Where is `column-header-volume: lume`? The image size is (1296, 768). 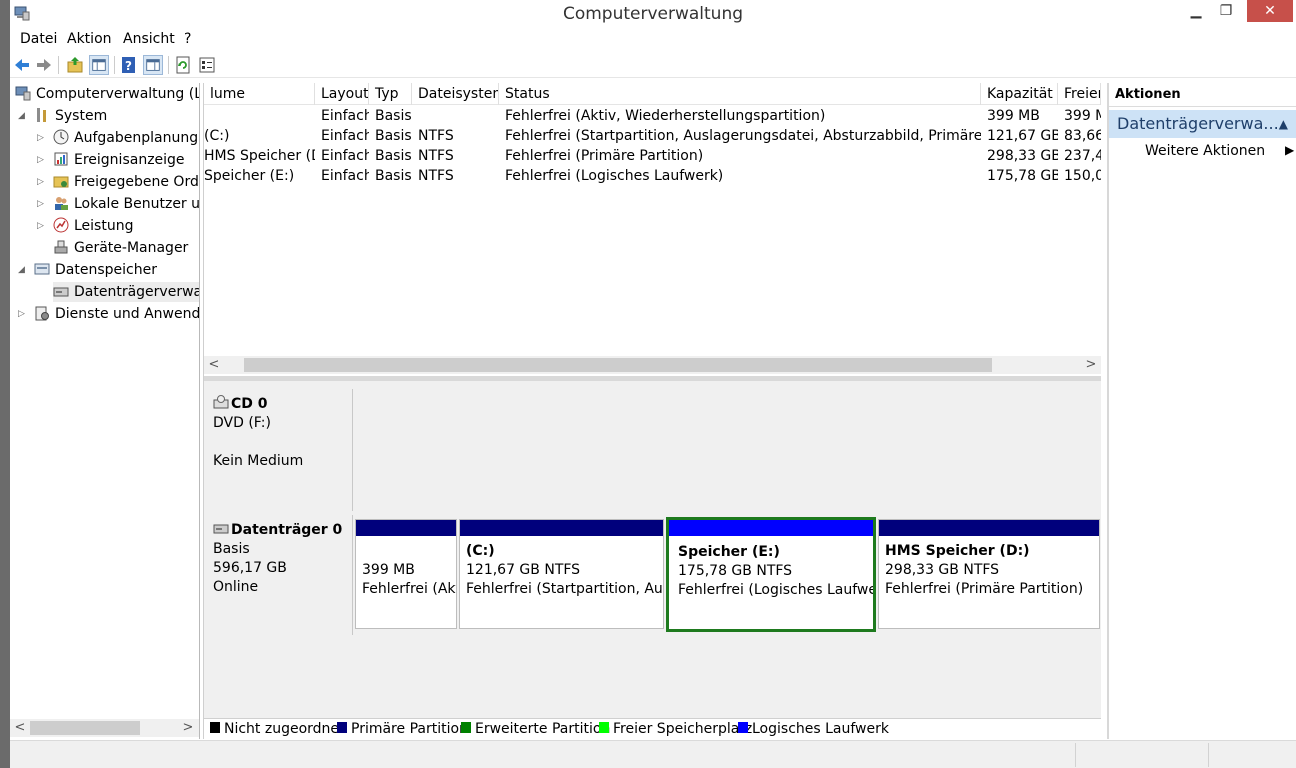
column-header-volume: lume is located at coordinates (259, 94).